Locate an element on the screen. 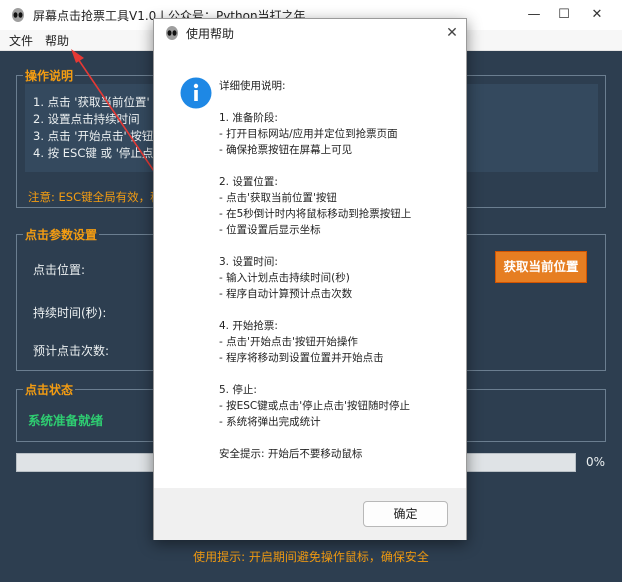  help-line: - 程序将移动到设置位置并开始点击 is located at coordinates (301, 358).